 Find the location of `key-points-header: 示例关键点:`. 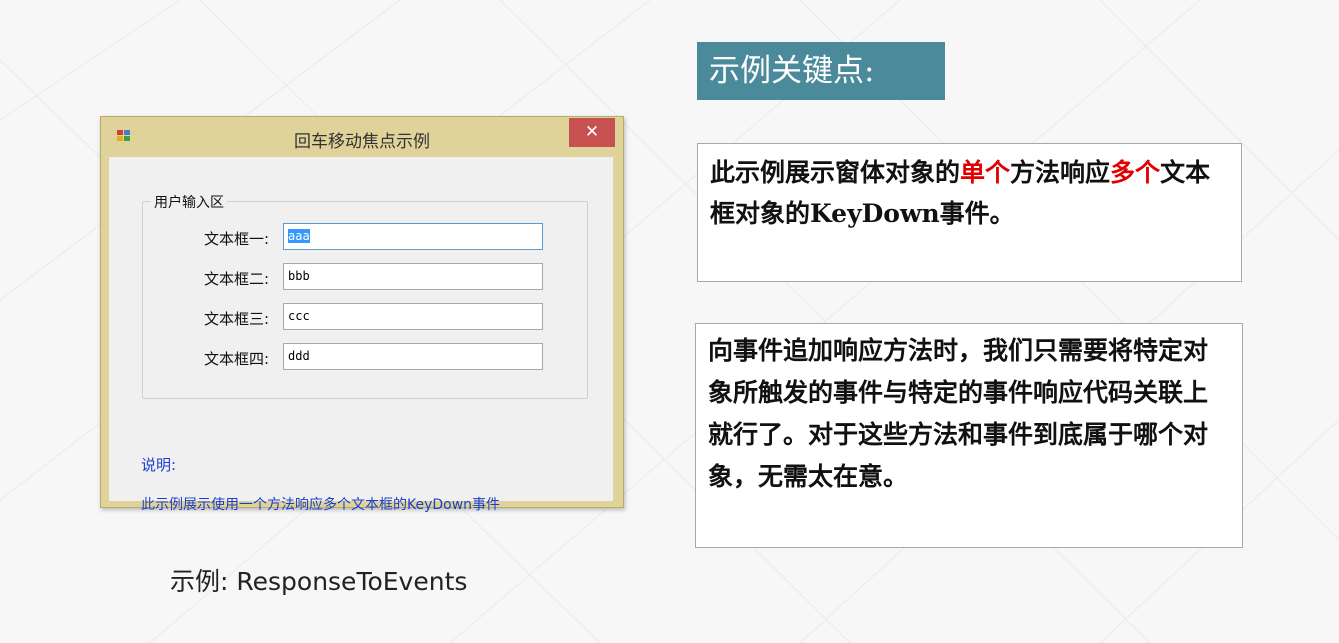

key-points-header: 示例关键点: is located at coordinates (821, 71).